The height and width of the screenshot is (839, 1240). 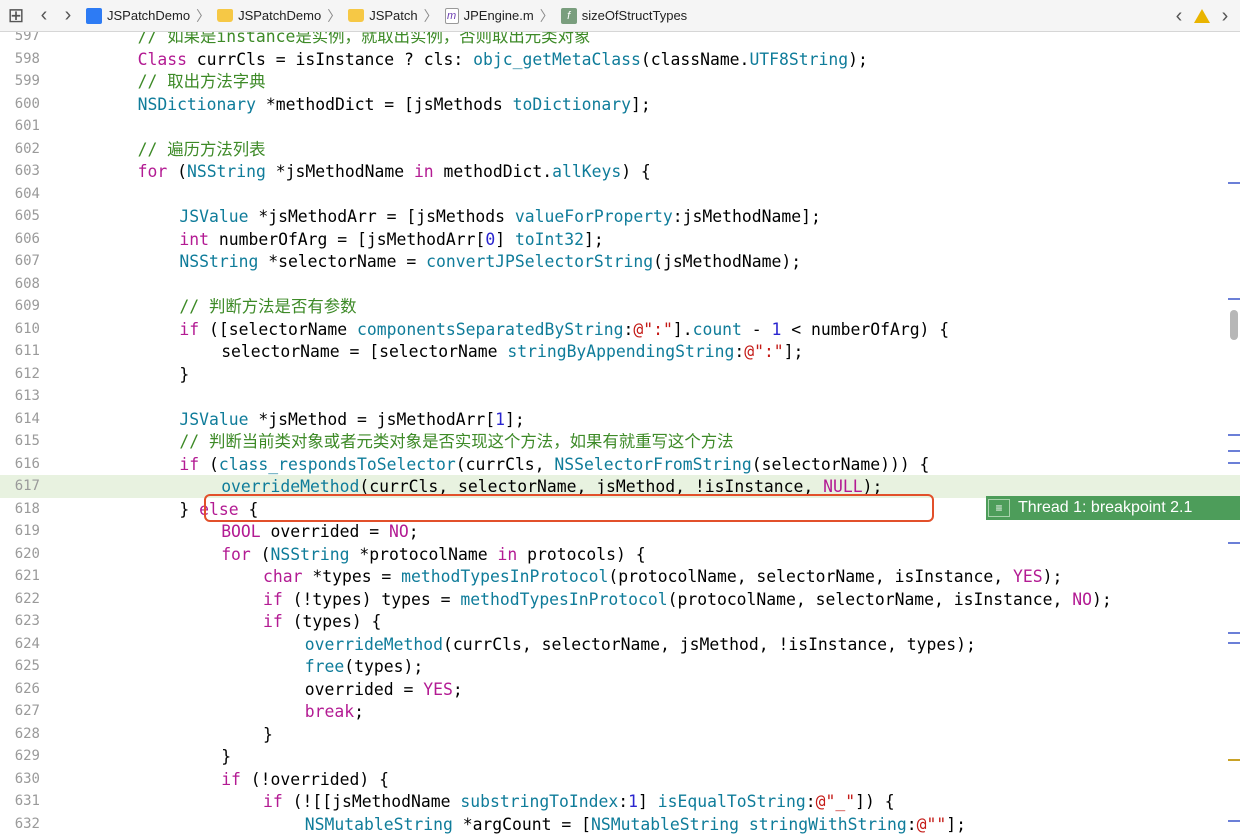 What do you see at coordinates (623, 15) in the screenshot?
I see `breadcrumb-function: f sizeOfStructTypes` at bounding box center [623, 15].